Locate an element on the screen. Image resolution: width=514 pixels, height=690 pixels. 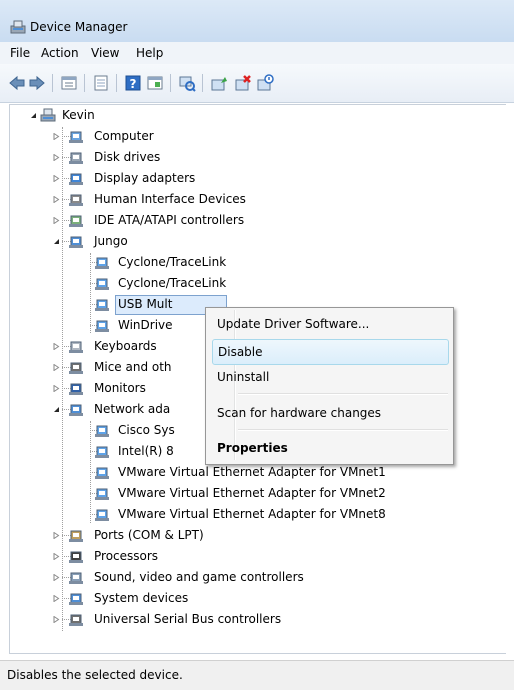
menu-view: View is located at coordinates (105, 53).